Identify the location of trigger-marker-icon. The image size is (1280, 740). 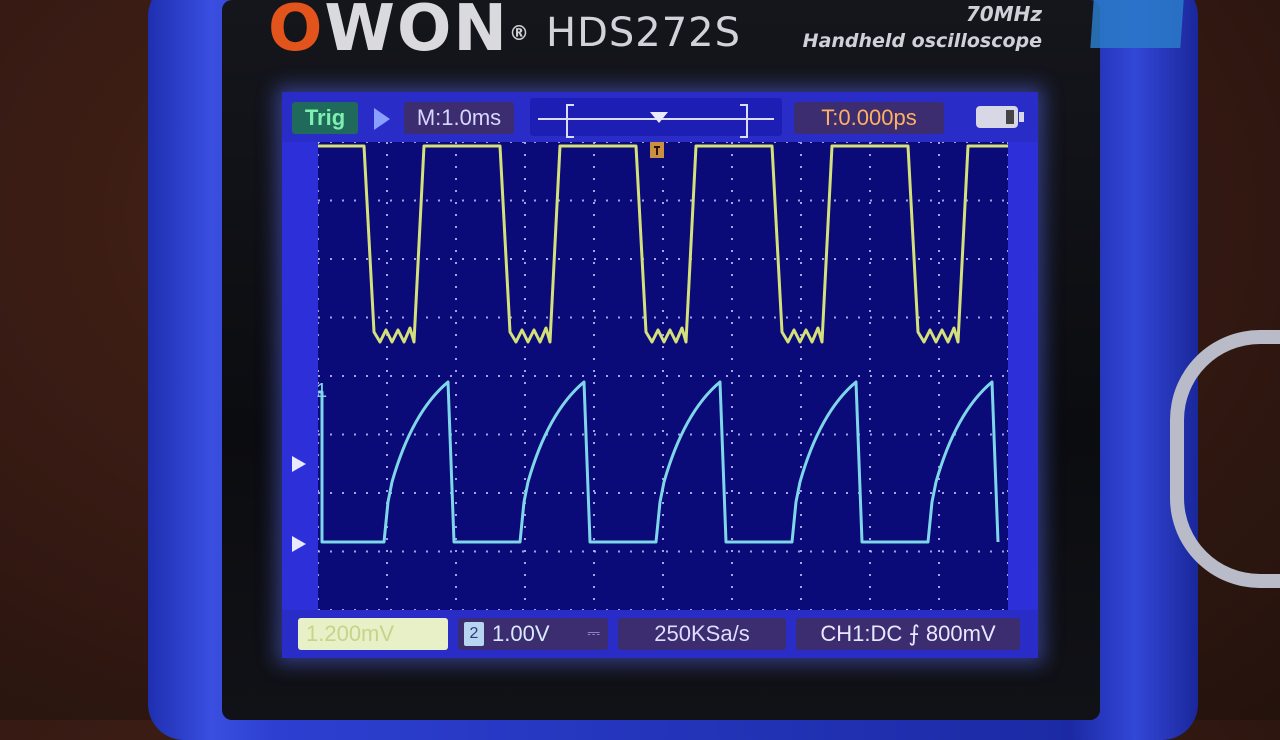
(657, 150).